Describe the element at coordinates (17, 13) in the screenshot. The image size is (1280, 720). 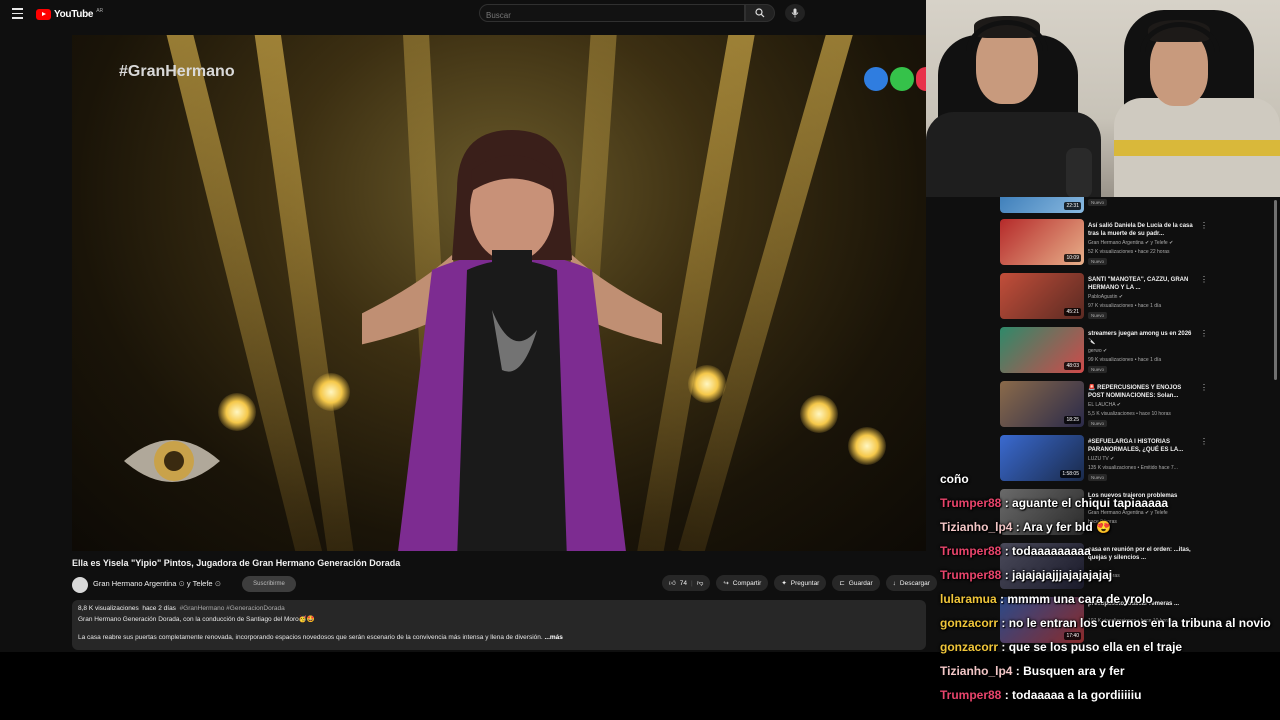
I see `hamburger-menu-icon` at that location.